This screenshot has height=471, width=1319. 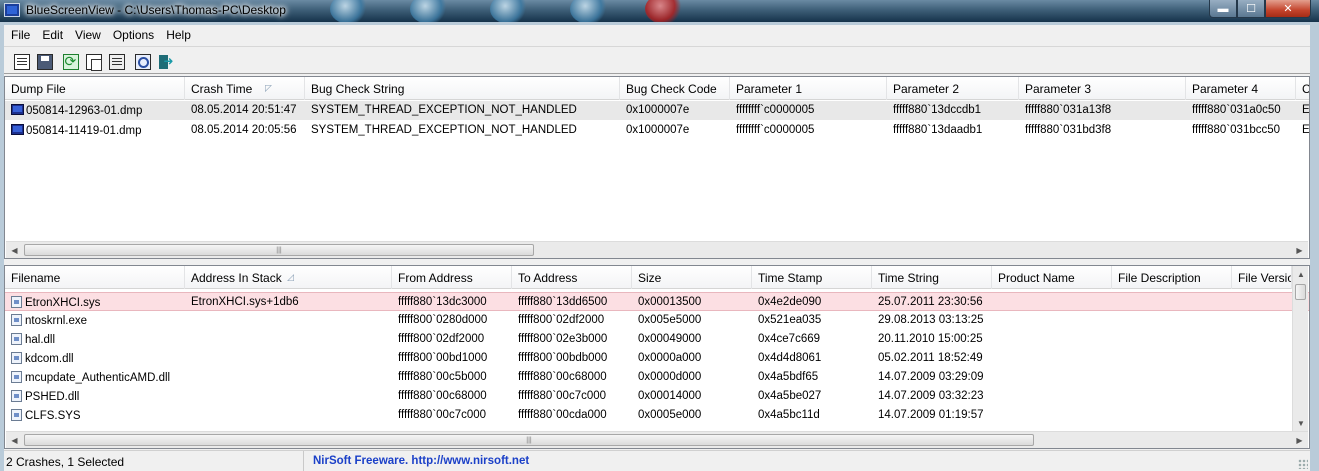 What do you see at coordinates (452, 415) in the screenshot?
I see `cell-from-address: fffff880`00c7c000` at bounding box center [452, 415].